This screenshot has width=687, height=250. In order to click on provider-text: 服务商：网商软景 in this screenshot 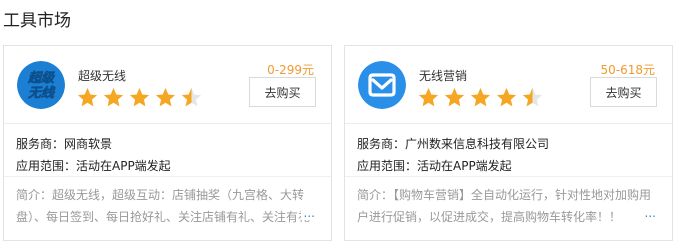, I will do `click(64, 144)`.